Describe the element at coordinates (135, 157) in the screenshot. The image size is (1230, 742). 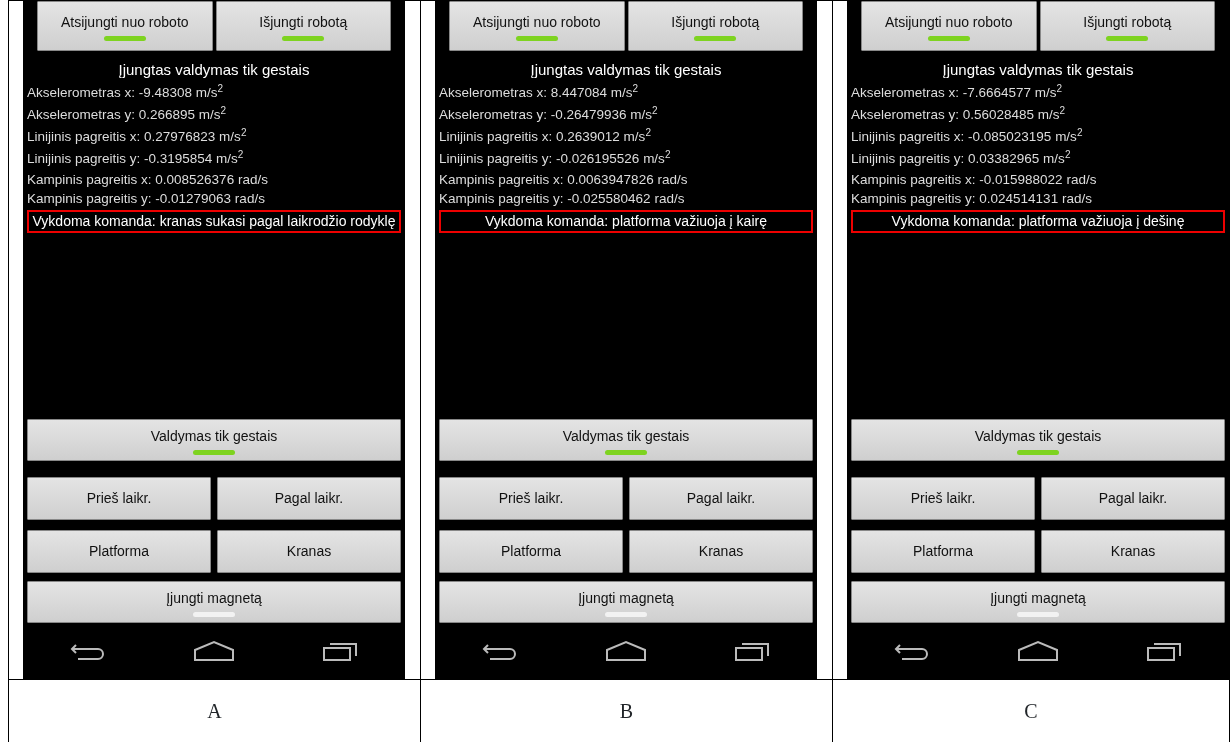
I see `sensor-reading: Linijinis pagreitis y: -0.3195854 m/s$^{2}$` at that location.